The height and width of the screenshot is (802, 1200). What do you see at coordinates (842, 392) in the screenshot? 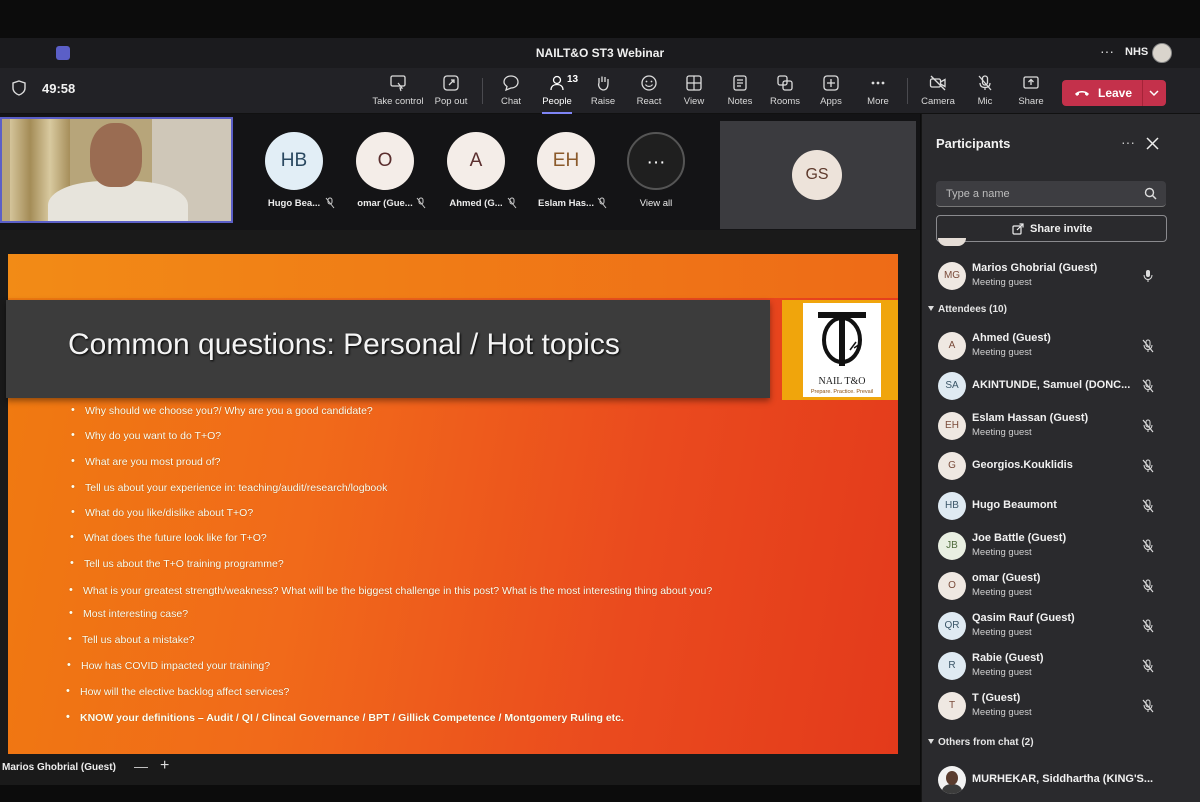
I see `logo-tagline: Prepare. Practice. Prevail` at bounding box center [842, 392].